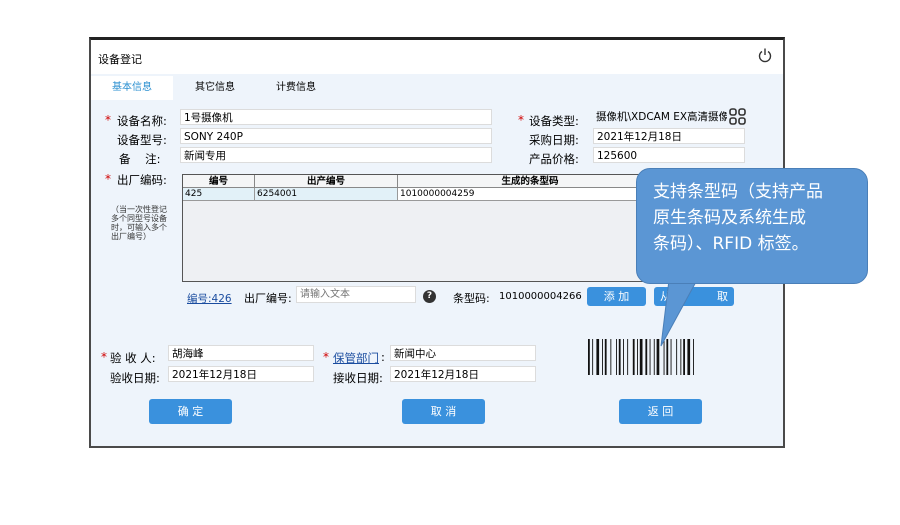 The height and width of the screenshot is (525, 900). I want to click on device-name-field: 1号摄像机, so click(336, 117).